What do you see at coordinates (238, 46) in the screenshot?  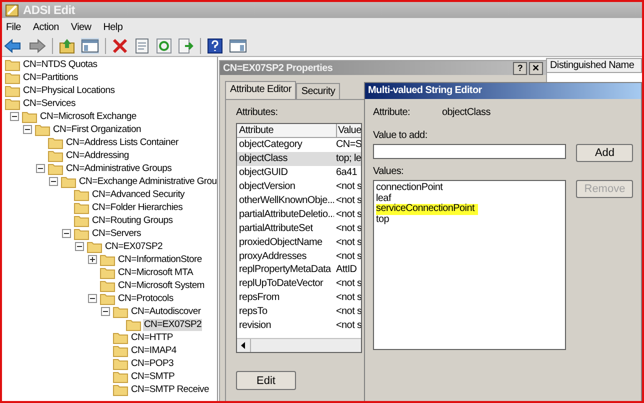 I see `action-pane-icon` at bounding box center [238, 46].